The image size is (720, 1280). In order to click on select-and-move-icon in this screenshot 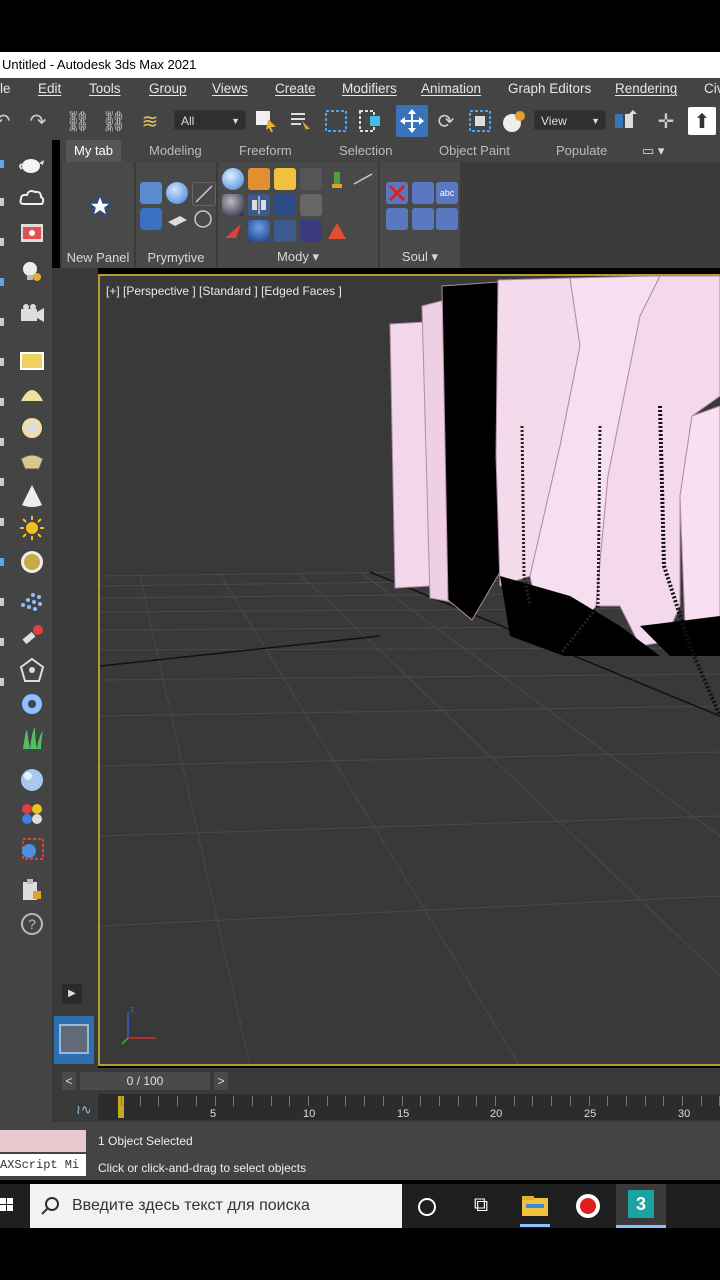, I will do `click(412, 121)`.